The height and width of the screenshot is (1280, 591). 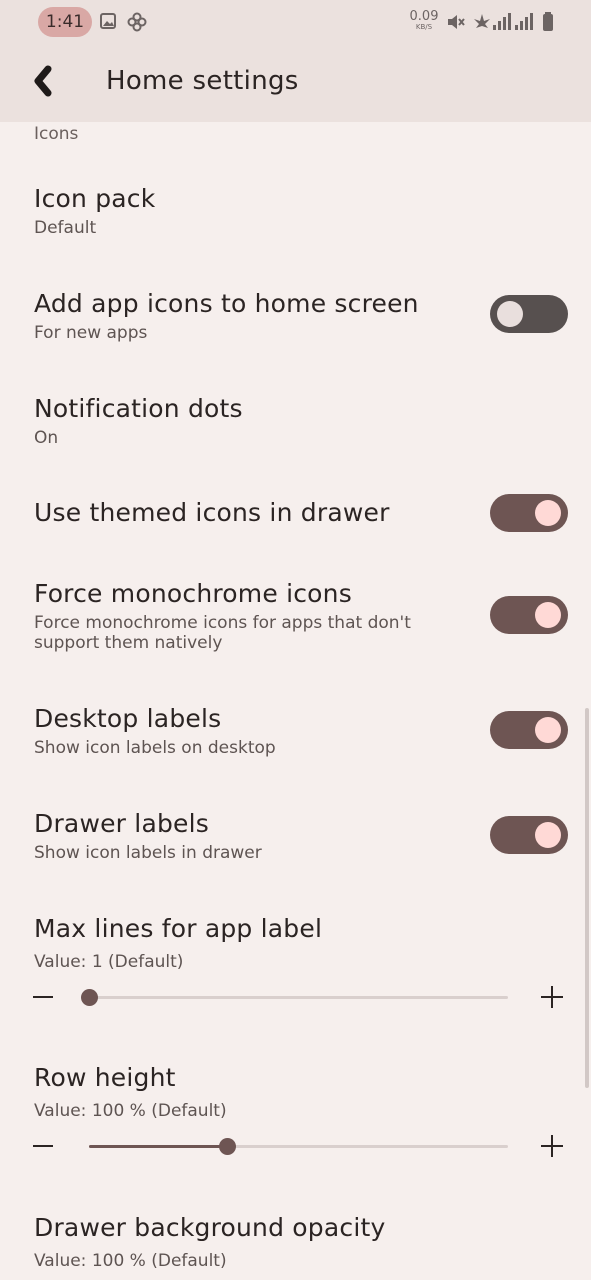 I want to click on setting-subtitle: On, so click(x=46, y=438).